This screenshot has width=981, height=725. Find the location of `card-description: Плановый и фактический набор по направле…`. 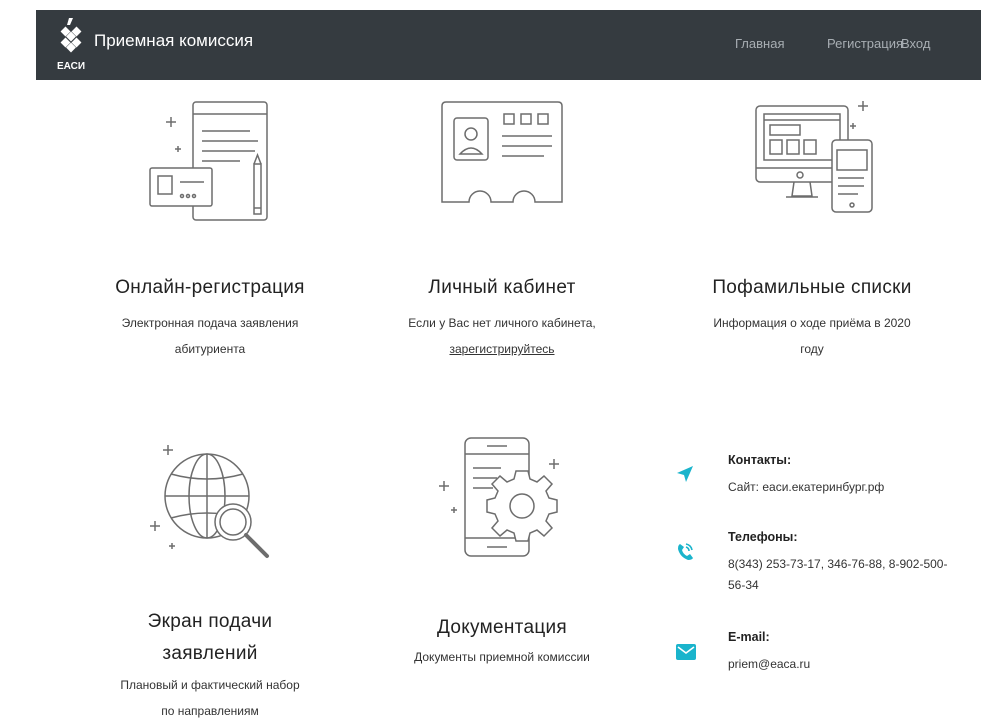

card-description: Плановый и фактический набор по направле… is located at coordinates (210, 698).